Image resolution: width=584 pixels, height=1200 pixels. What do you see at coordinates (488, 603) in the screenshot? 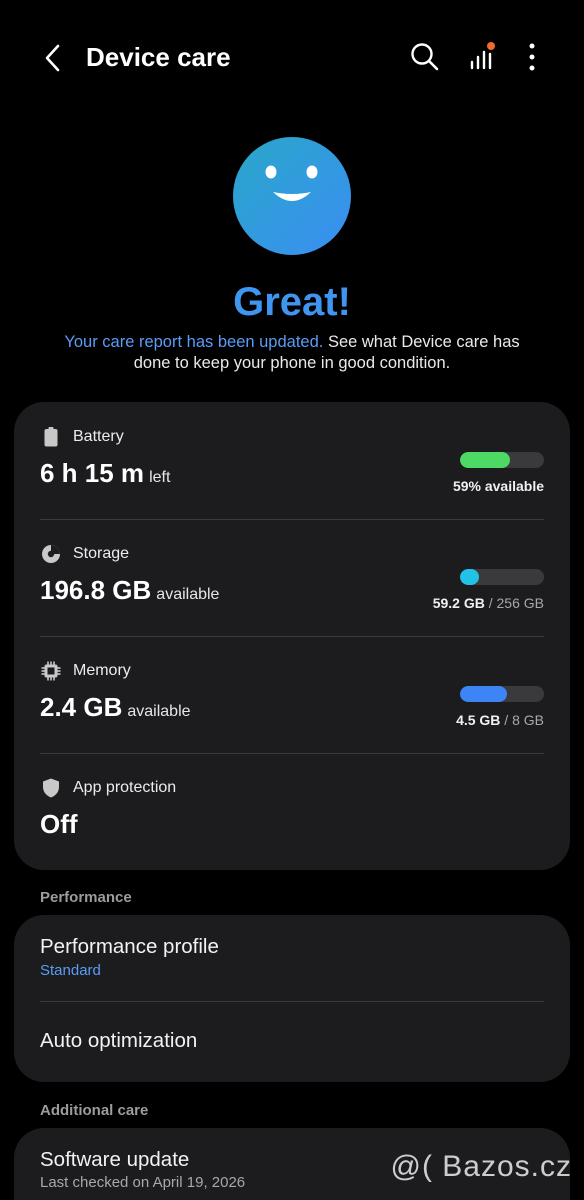
I see `storage-metric: 59.2 GB / 256 GB` at bounding box center [488, 603].